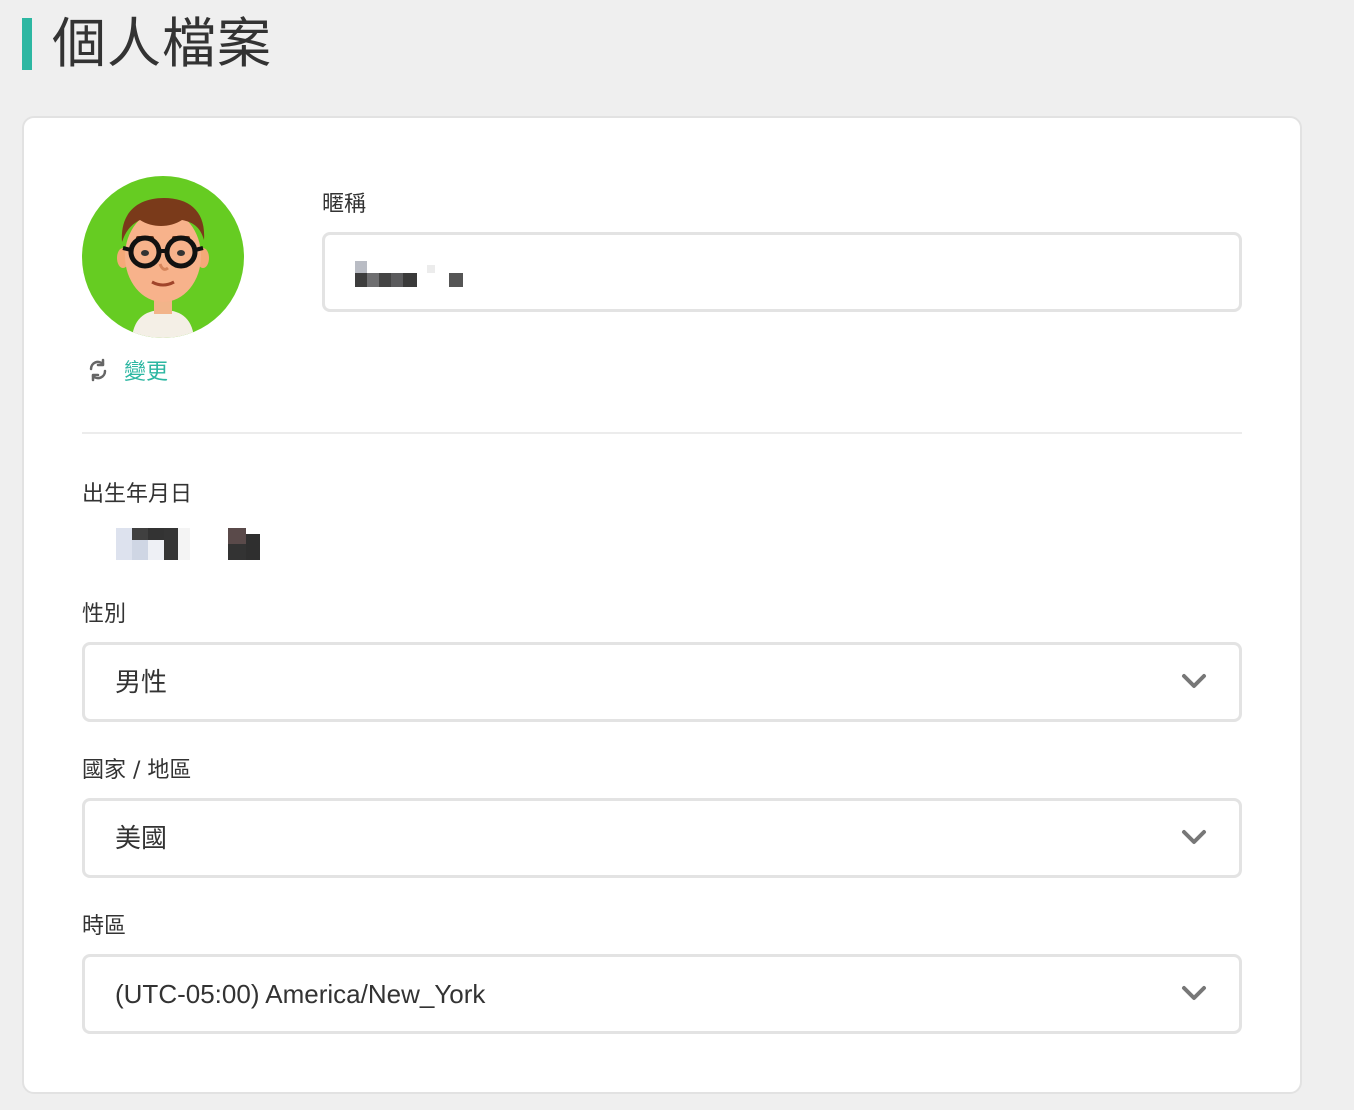 The image size is (1354, 1110). What do you see at coordinates (98, 370) in the screenshot?
I see `refresh-icon` at bounding box center [98, 370].